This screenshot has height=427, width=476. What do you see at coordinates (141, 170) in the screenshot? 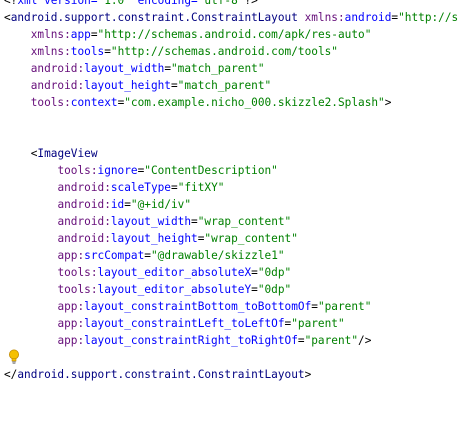
I see `code-line: tools:ignore="ContentDescription"` at bounding box center [141, 170].